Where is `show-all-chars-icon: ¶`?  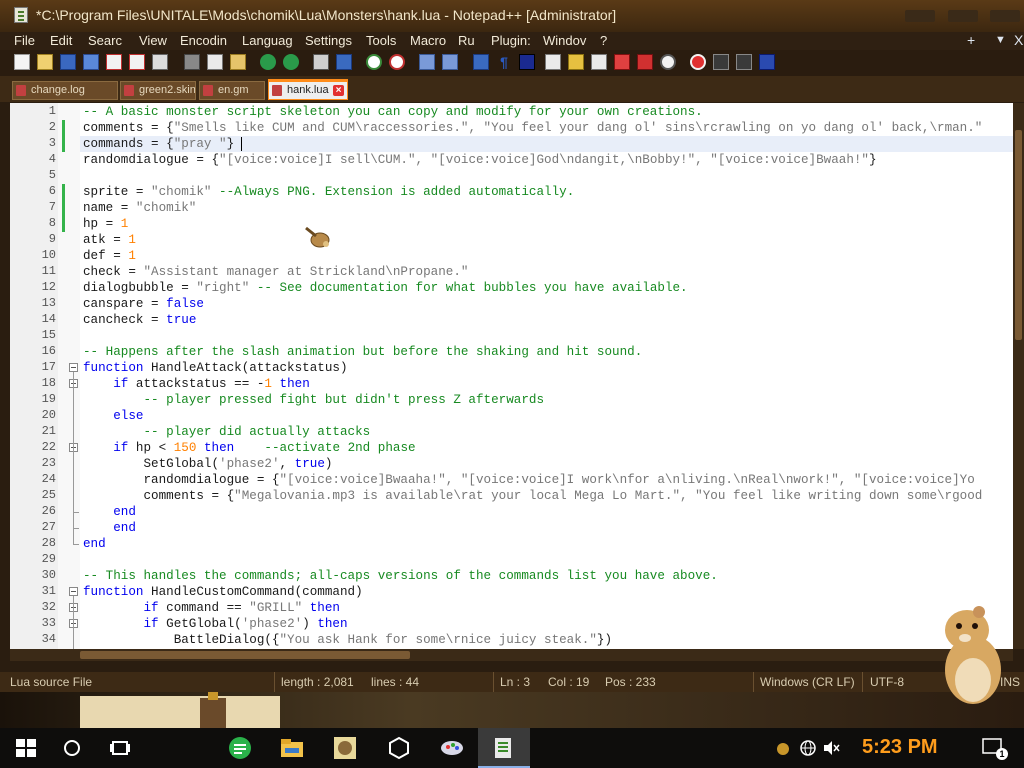 show-all-chars-icon: ¶ is located at coordinates (504, 62).